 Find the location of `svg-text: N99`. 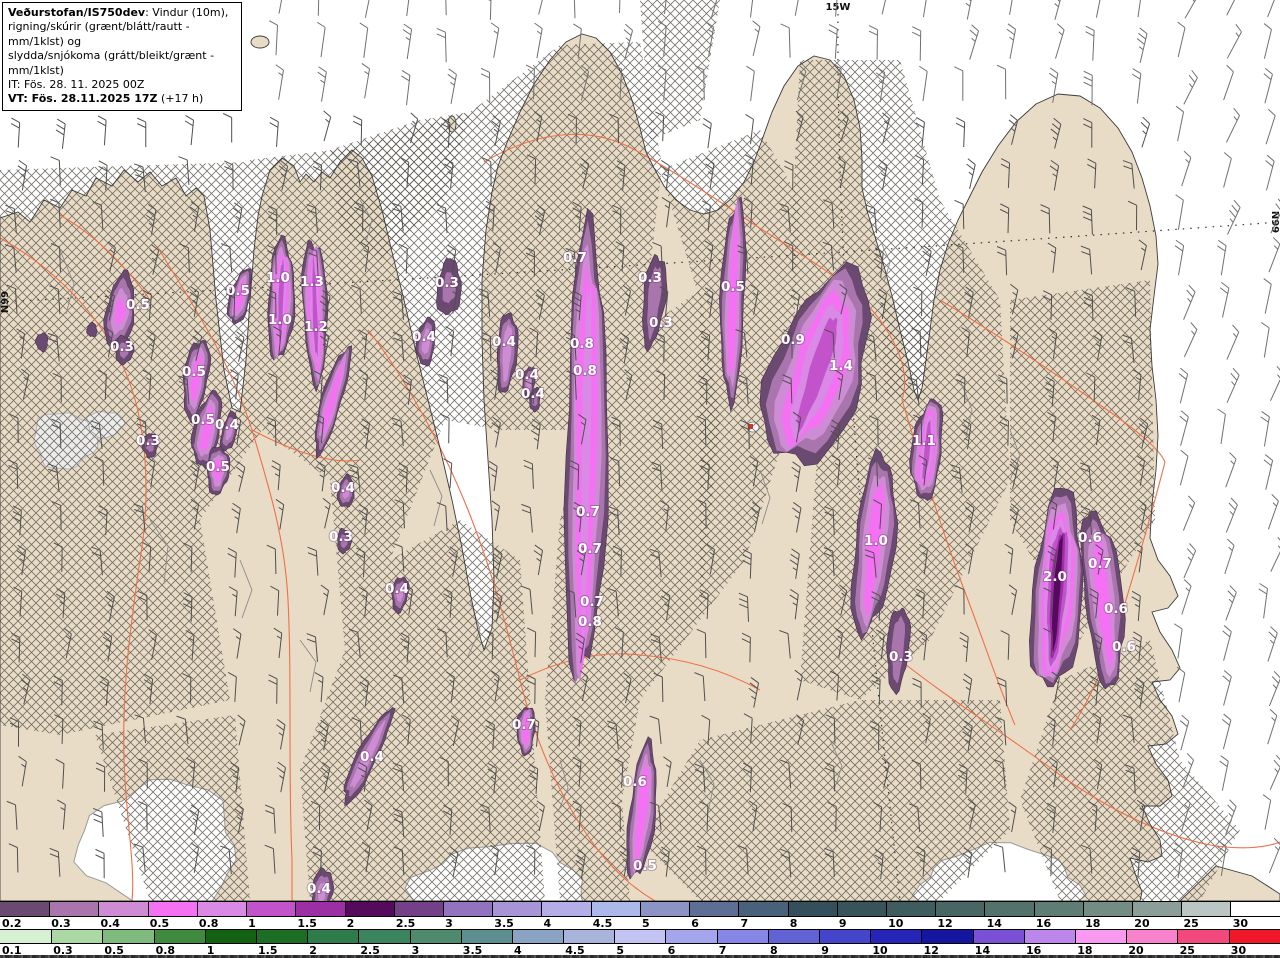

svg-text: N99 is located at coordinates (5, 302).